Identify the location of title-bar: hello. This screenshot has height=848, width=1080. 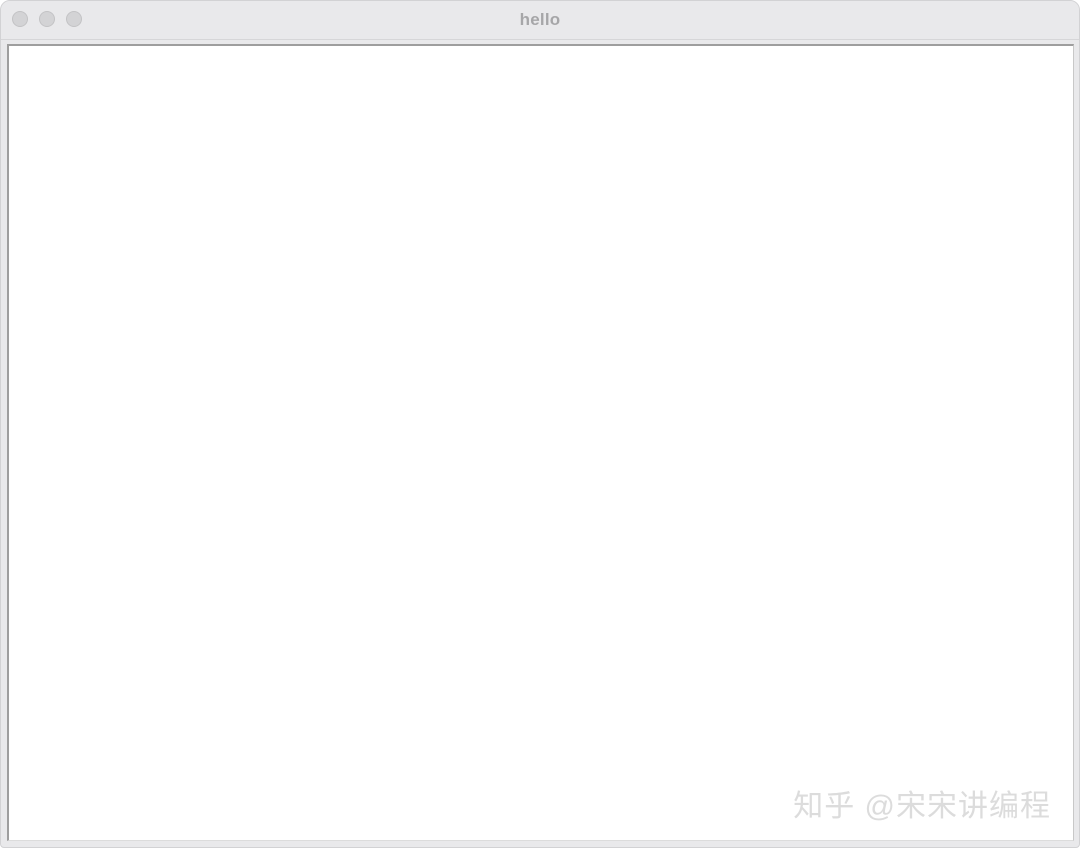
(540, 20).